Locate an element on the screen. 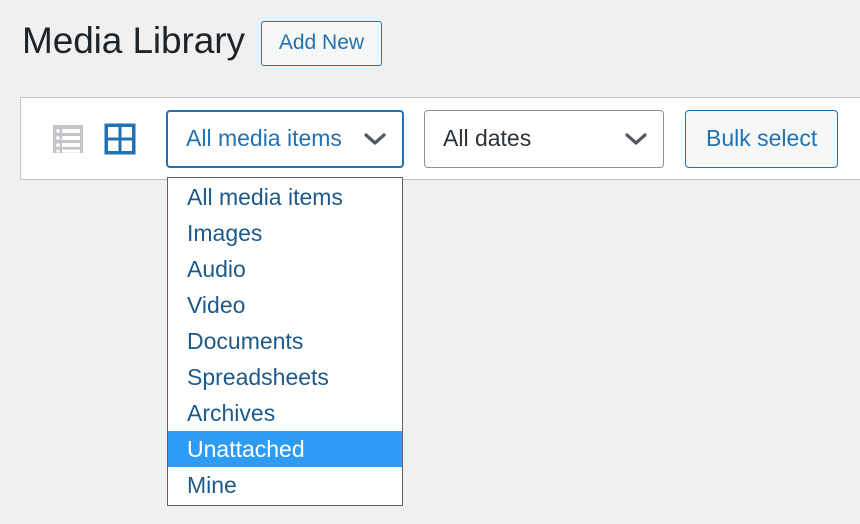  dropdown-option: Archives is located at coordinates (285, 413).